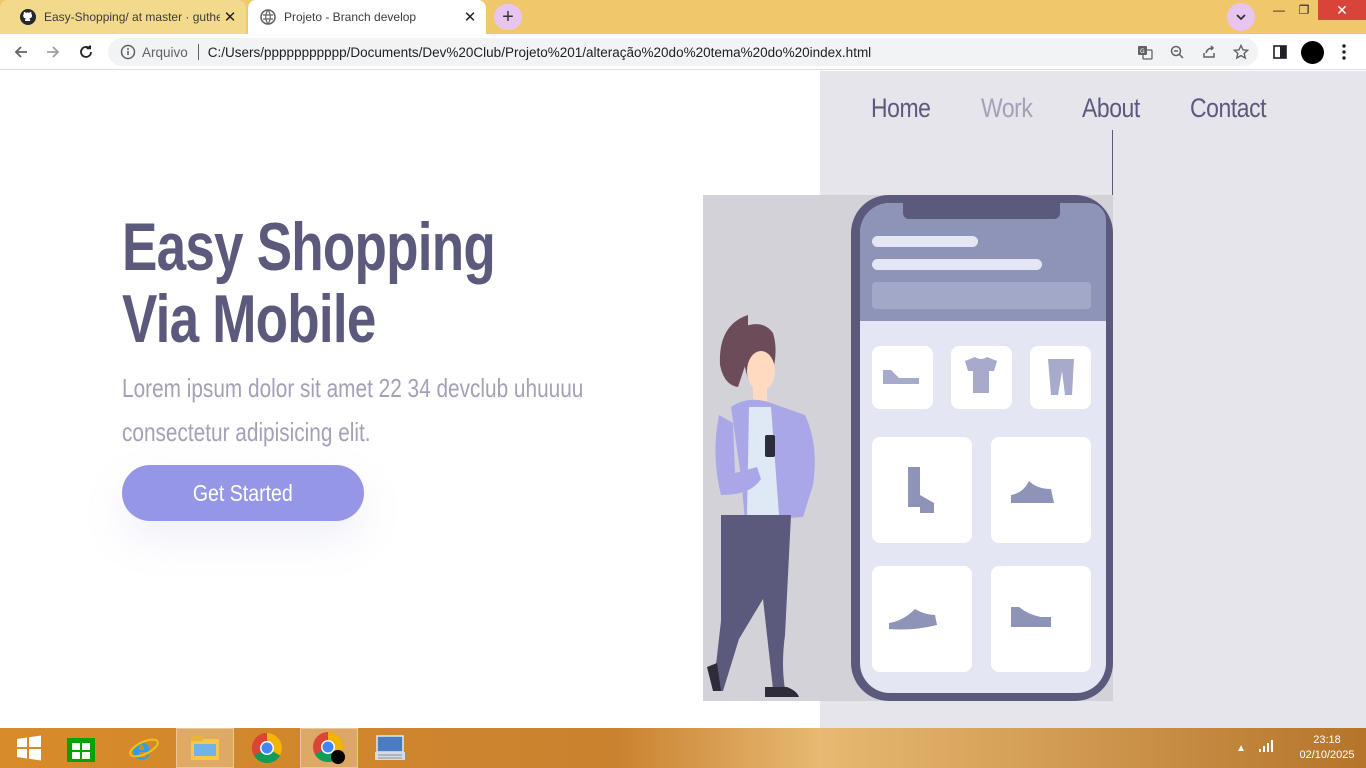 The image size is (1366, 768). Describe the element at coordinates (1241, 52) in the screenshot. I see `bookmark-star-icon` at that location.